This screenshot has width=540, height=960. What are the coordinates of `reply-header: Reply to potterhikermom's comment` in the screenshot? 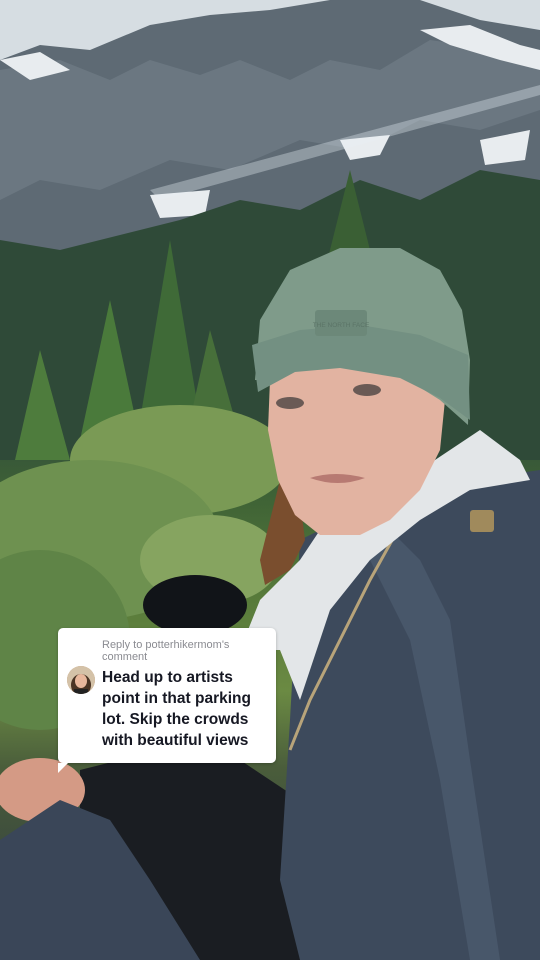 It's located at (166, 651).